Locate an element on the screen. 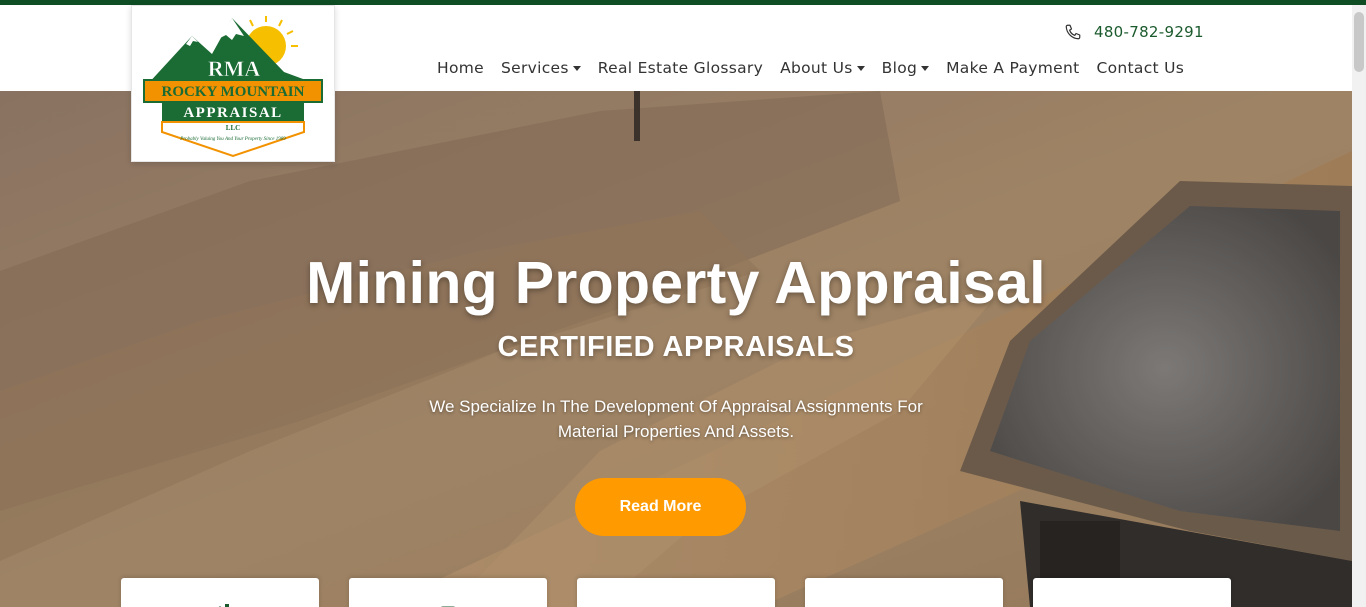 The width and height of the screenshot is (1366, 607). nav-item-label: Make A Payment is located at coordinates (1013, 68).